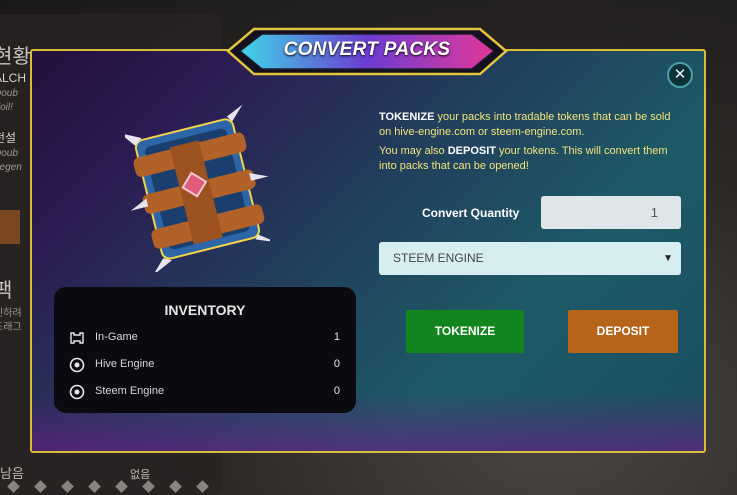 The height and width of the screenshot is (495, 737). What do you see at coordinates (197, 188) in the screenshot?
I see `pack-image` at bounding box center [197, 188].